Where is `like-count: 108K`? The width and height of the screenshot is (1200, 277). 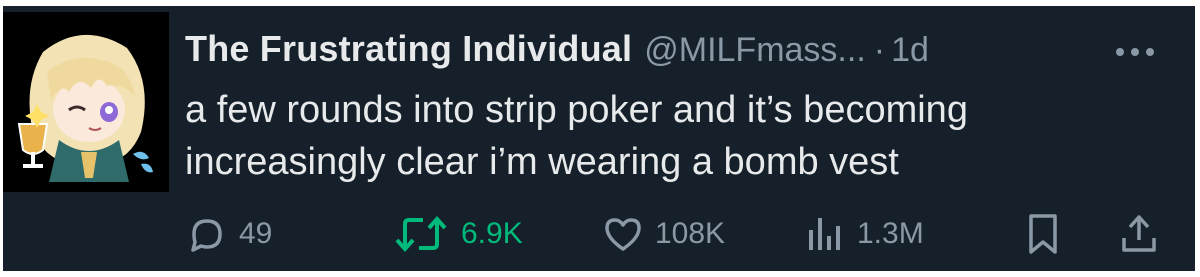 like-count: 108K is located at coordinates (690, 233).